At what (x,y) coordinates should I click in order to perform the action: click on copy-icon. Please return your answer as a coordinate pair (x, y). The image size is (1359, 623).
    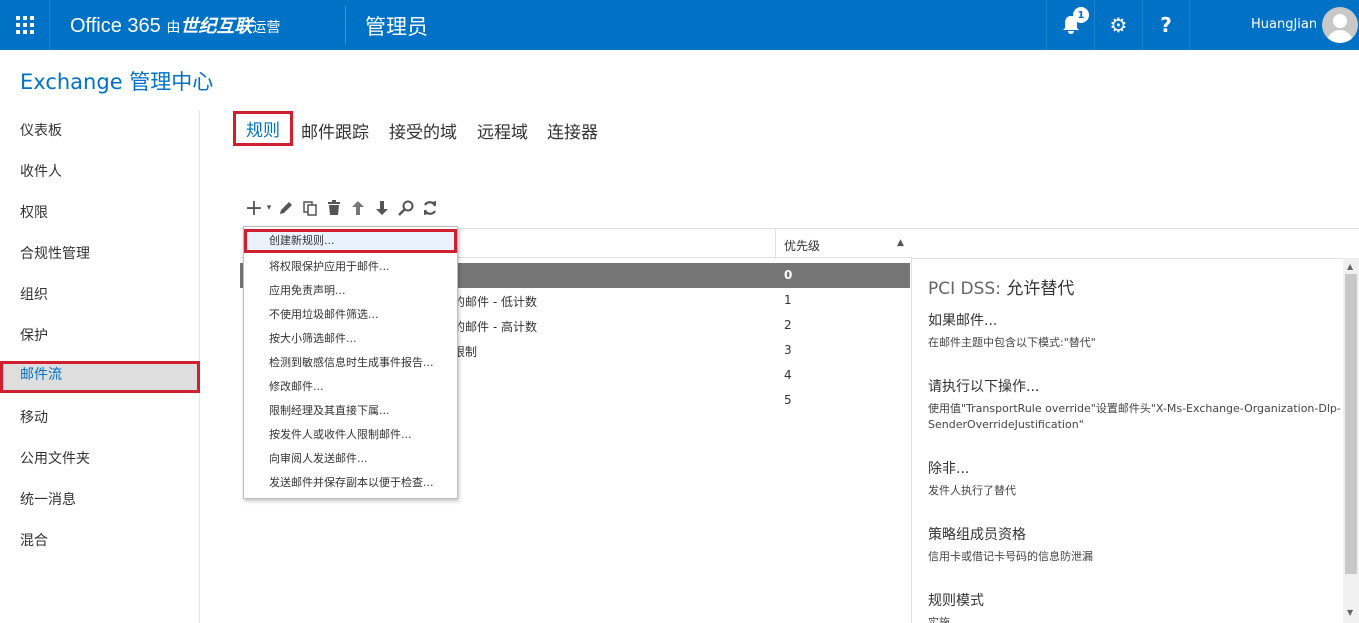
    Looking at the image, I should click on (310, 208).